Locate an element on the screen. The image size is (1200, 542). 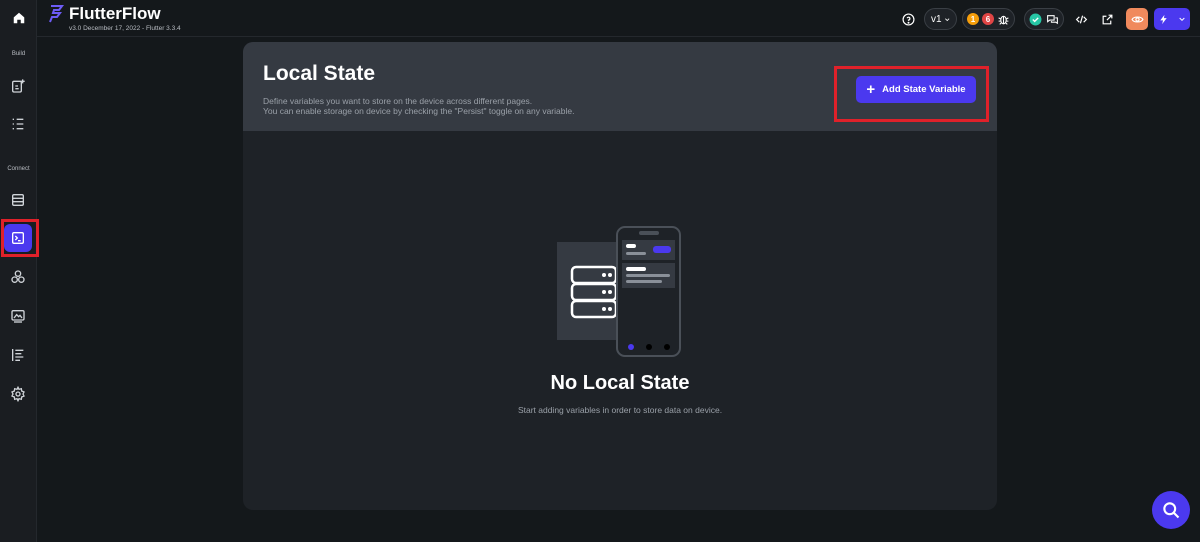
issues-button: 1 6 is located at coordinates (988, 19).